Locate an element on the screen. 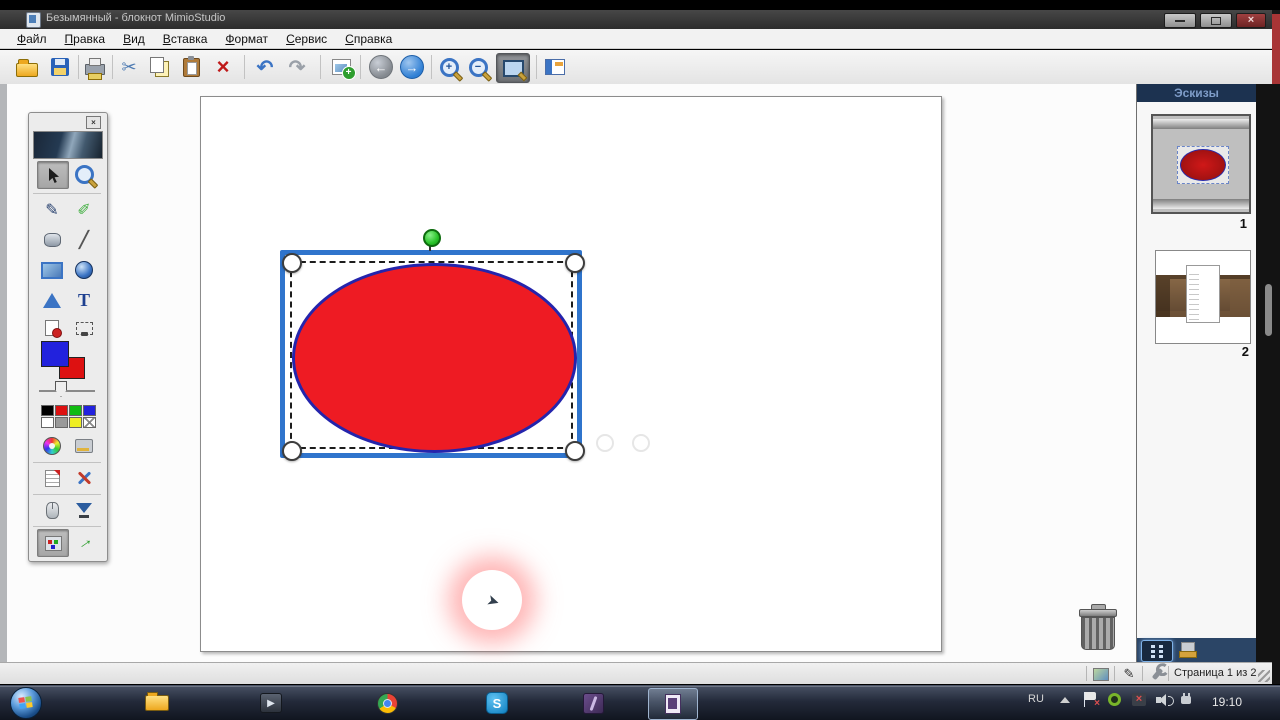 Image resolution: width=1280 pixels, height=720 pixels. next-page-button: → is located at coordinates (412, 67).